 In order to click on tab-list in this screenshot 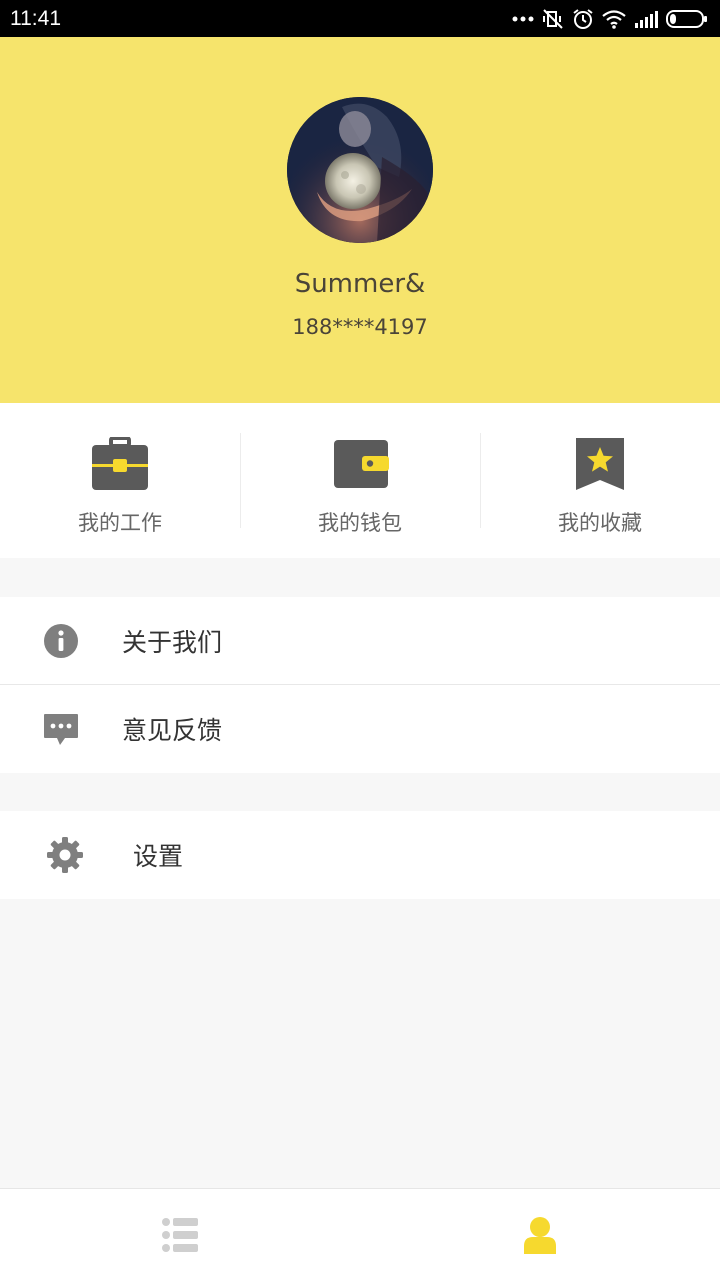, I will do `click(180, 1234)`.